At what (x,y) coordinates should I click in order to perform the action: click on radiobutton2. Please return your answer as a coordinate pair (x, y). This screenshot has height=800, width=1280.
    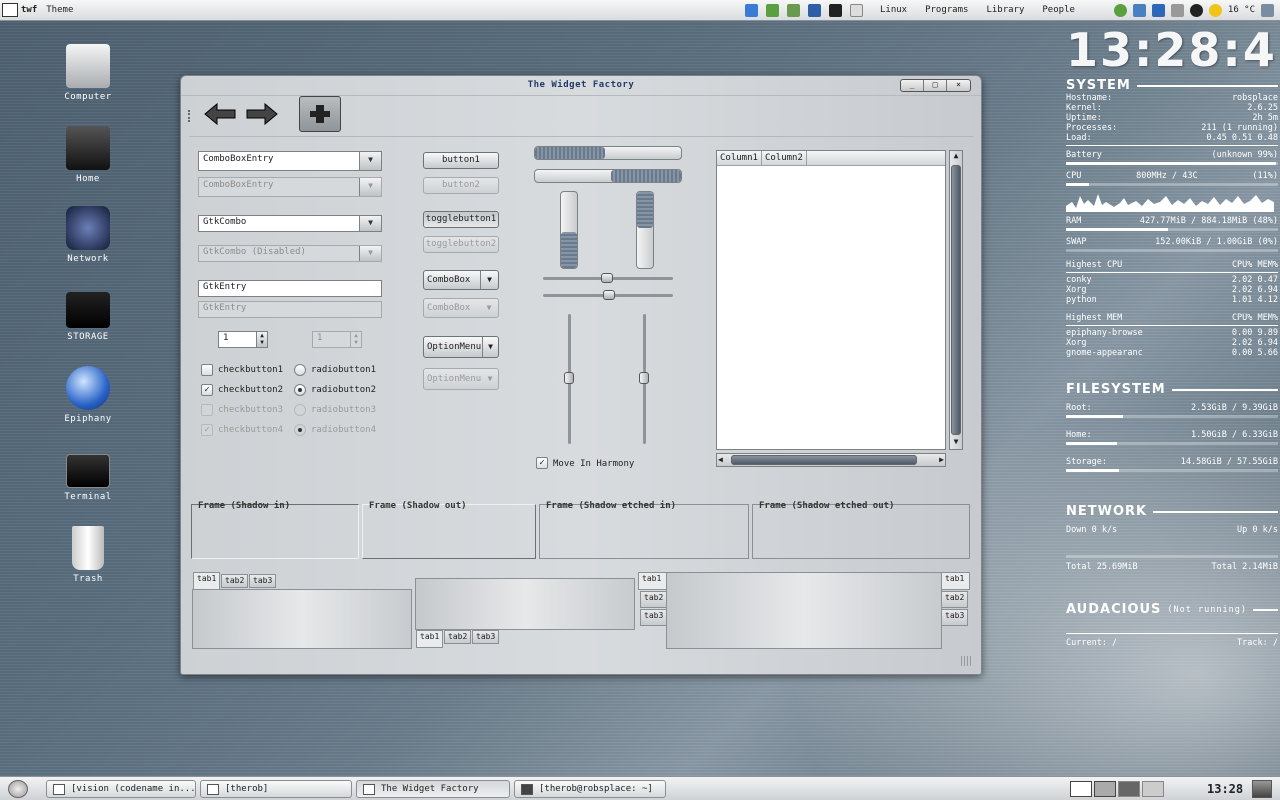
    Looking at the image, I should click on (300, 390).